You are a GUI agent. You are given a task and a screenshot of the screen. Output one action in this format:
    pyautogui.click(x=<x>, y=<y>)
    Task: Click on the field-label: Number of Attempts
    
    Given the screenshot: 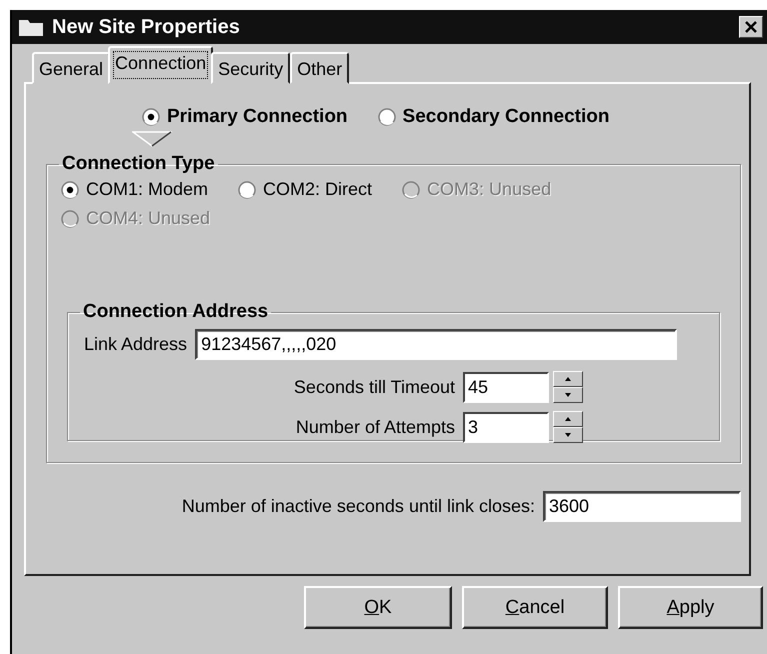 What is the action you would take?
    pyautogui.click(x=375, y=427)
    